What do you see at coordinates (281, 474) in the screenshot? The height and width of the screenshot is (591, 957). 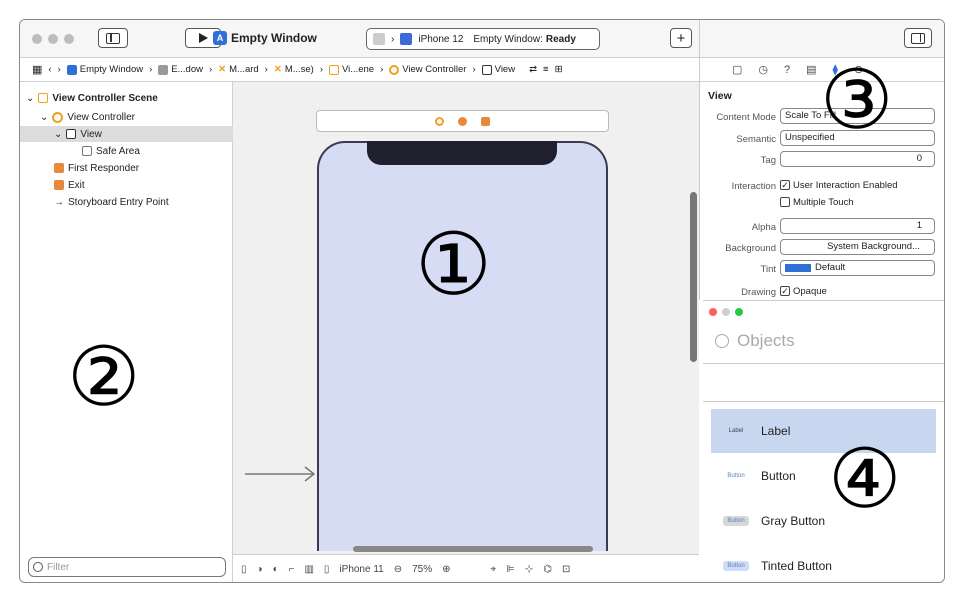 I see `entry-point-arrow-icon` at bounding box center [281, 474].